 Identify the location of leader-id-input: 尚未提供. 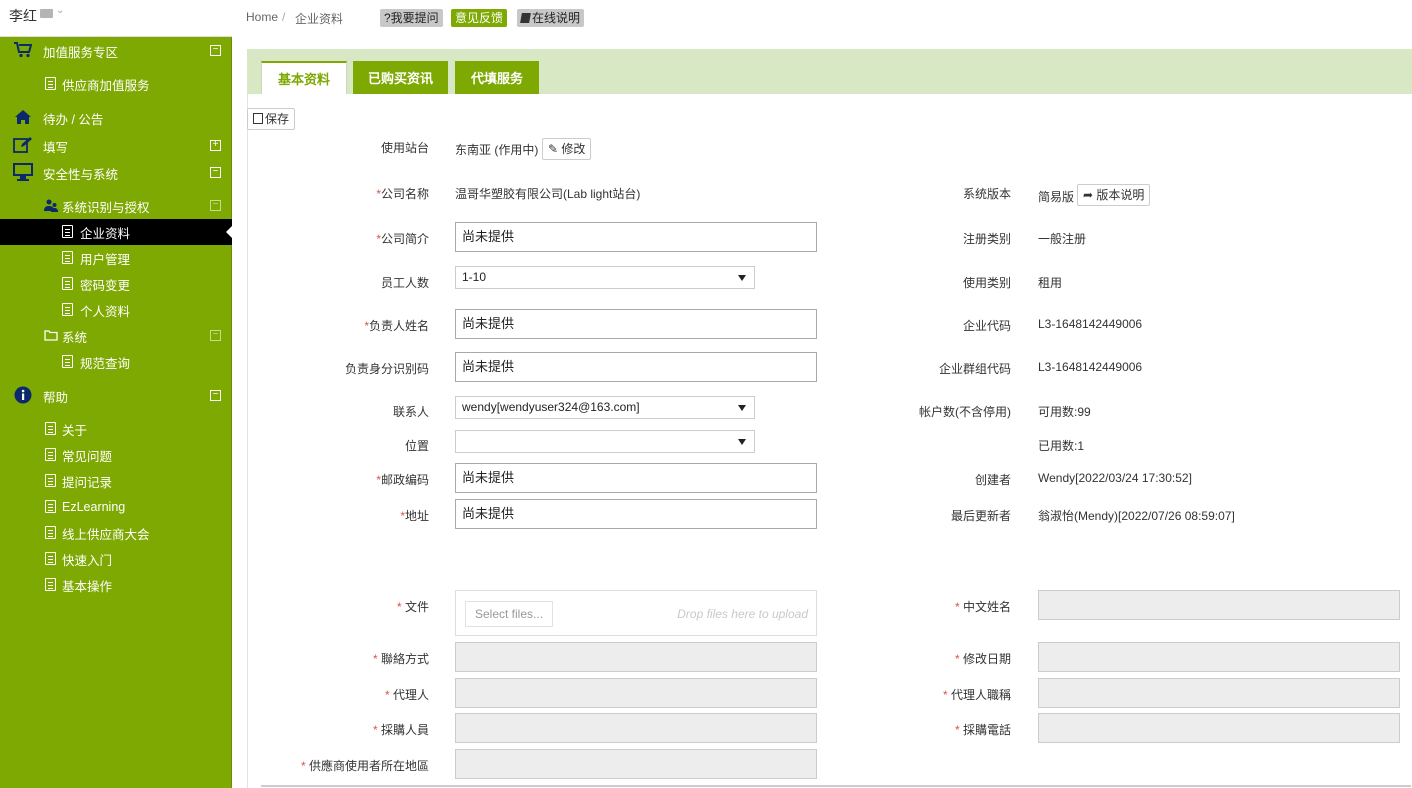
(636, 367).